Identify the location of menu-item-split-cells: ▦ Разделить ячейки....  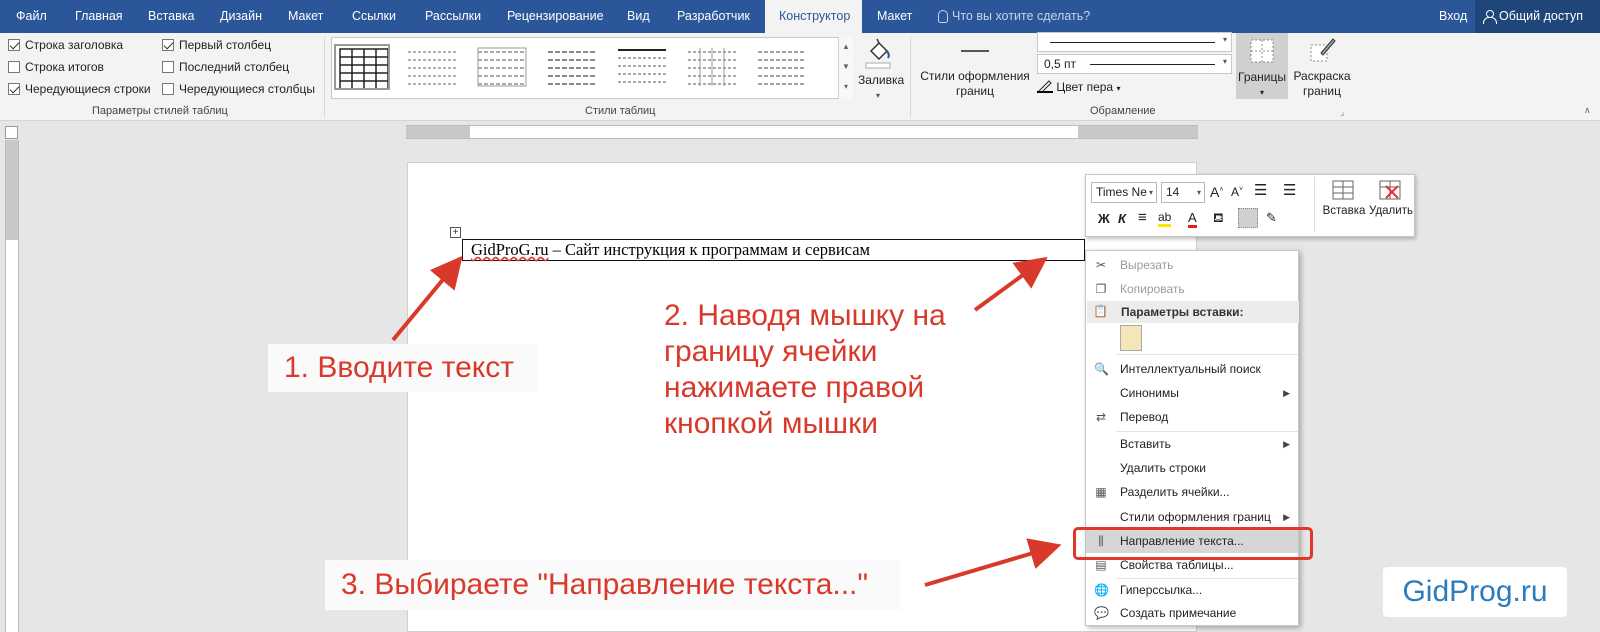
(1192, 492).